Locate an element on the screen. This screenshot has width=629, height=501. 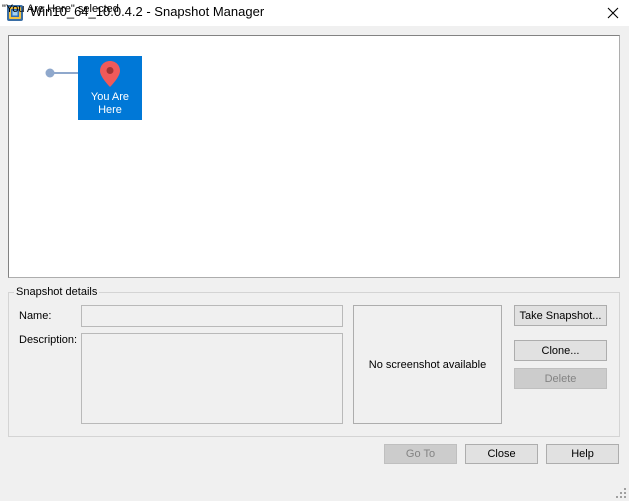
close-window-button is located at coordinates (612, 13).